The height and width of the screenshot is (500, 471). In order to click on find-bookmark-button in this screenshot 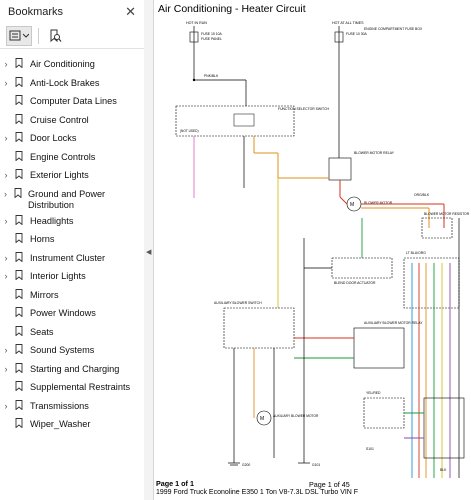, I will do `click(55, 36)`.